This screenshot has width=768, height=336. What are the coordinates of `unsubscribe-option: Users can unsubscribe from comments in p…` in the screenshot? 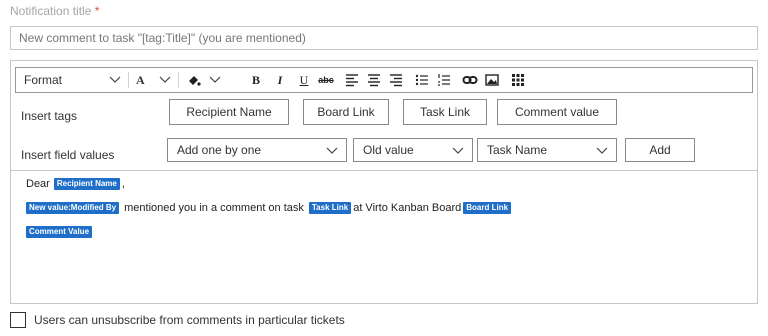 It's located at (177, 320).